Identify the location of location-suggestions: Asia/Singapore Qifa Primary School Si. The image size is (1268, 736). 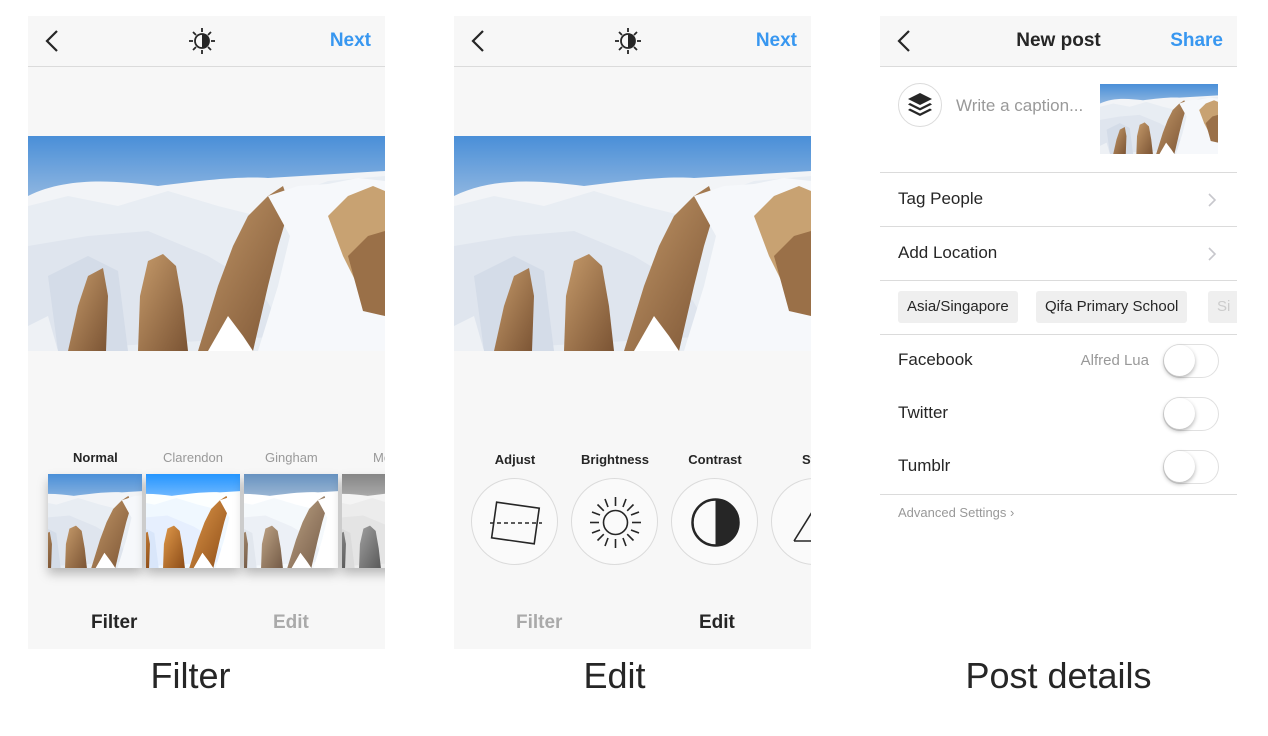
(1058, 307).